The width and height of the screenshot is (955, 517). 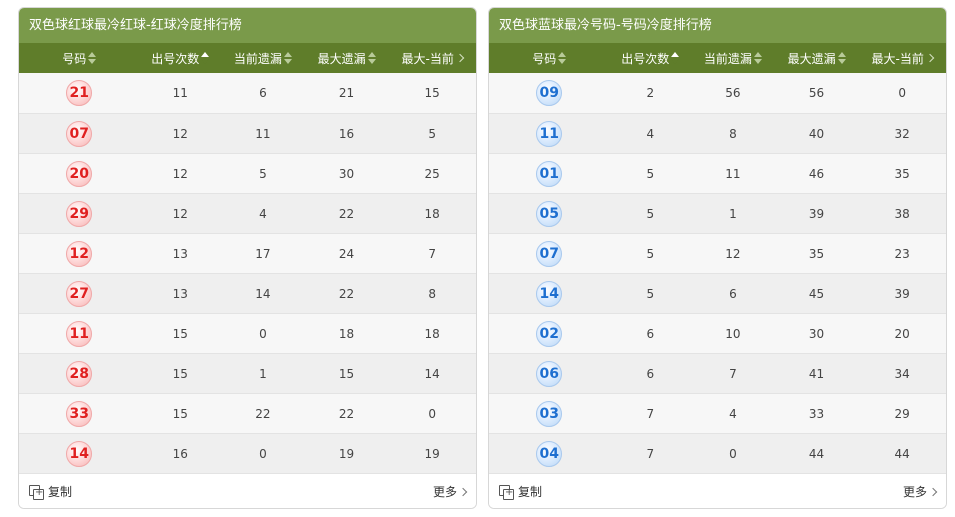 I want to click on diff-cell: 39, so click(x=902, y=294).